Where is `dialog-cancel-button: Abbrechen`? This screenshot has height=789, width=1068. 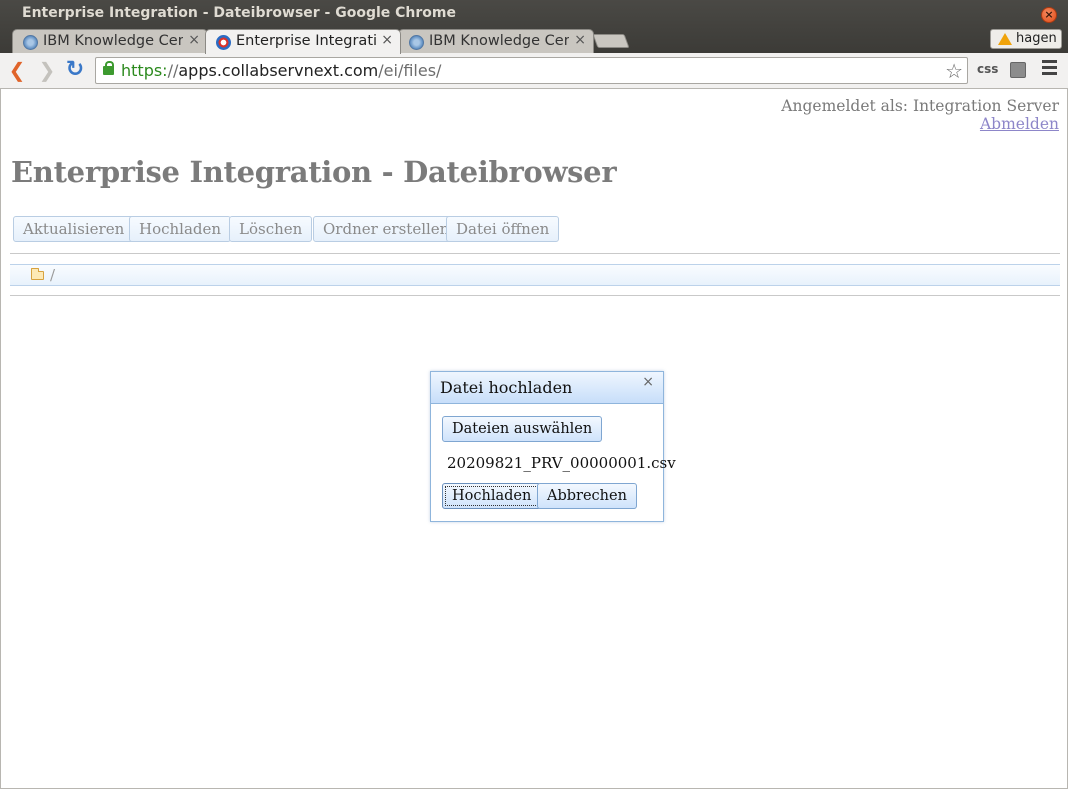
dialog-cancel-button: Abbrechen is located at coordinates (587, 496).